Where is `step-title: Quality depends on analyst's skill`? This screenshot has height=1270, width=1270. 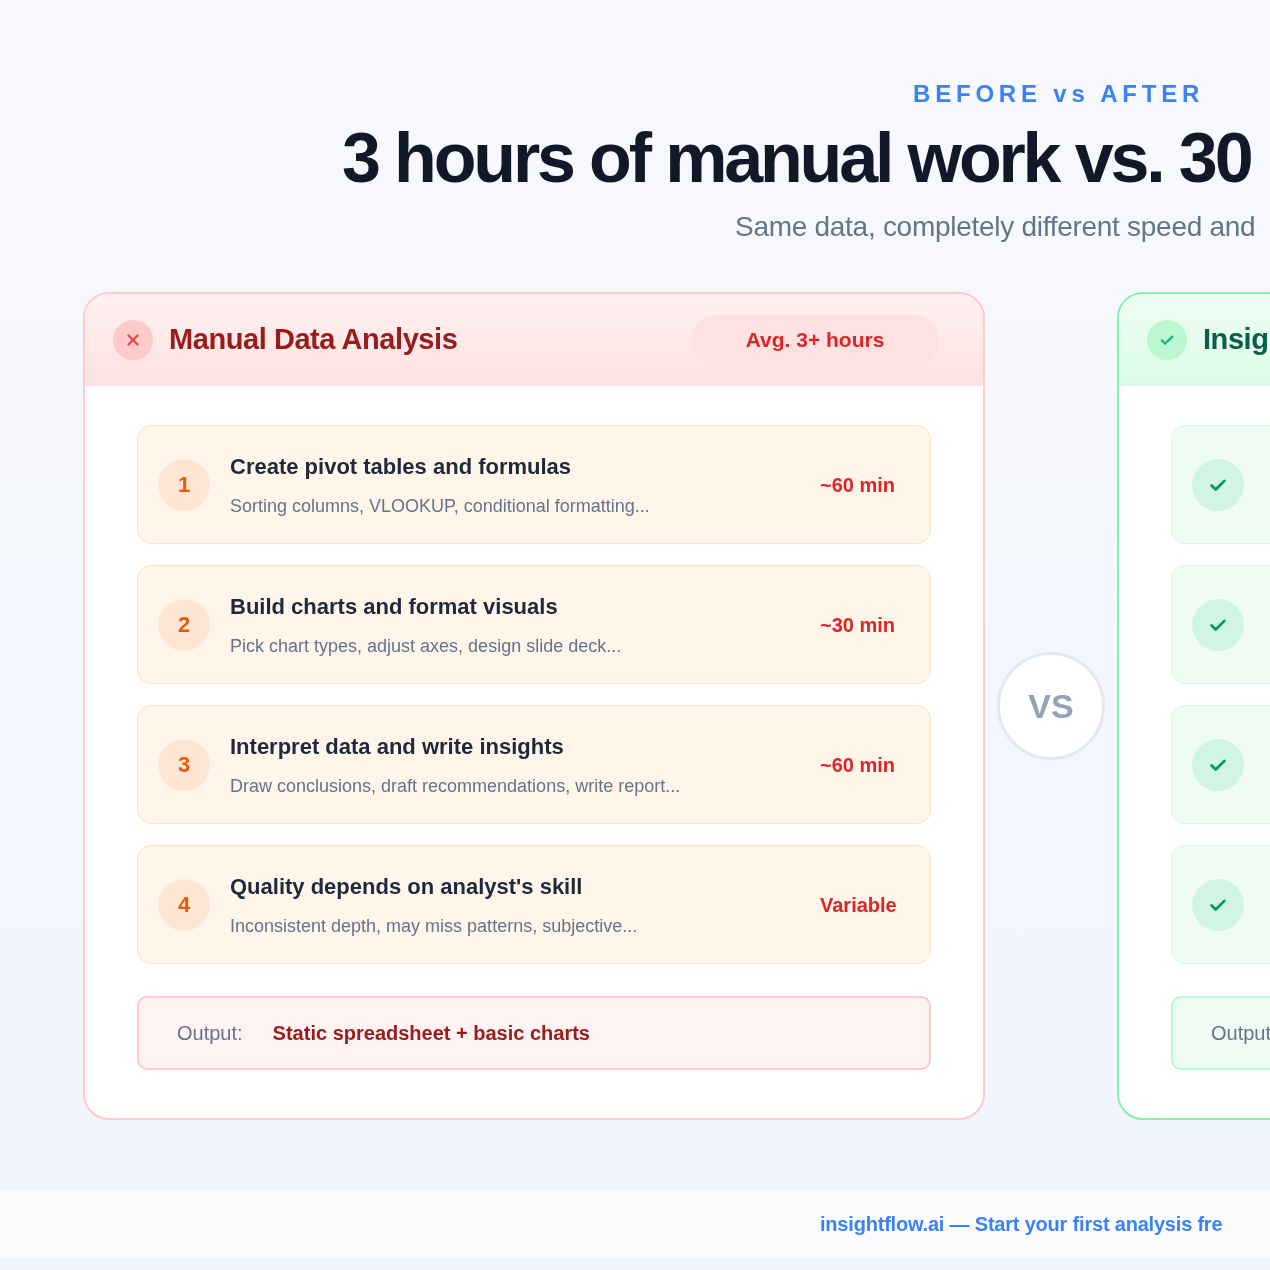
step-title: Quality depends on analyst's skill is located at coordinates (406, 886).